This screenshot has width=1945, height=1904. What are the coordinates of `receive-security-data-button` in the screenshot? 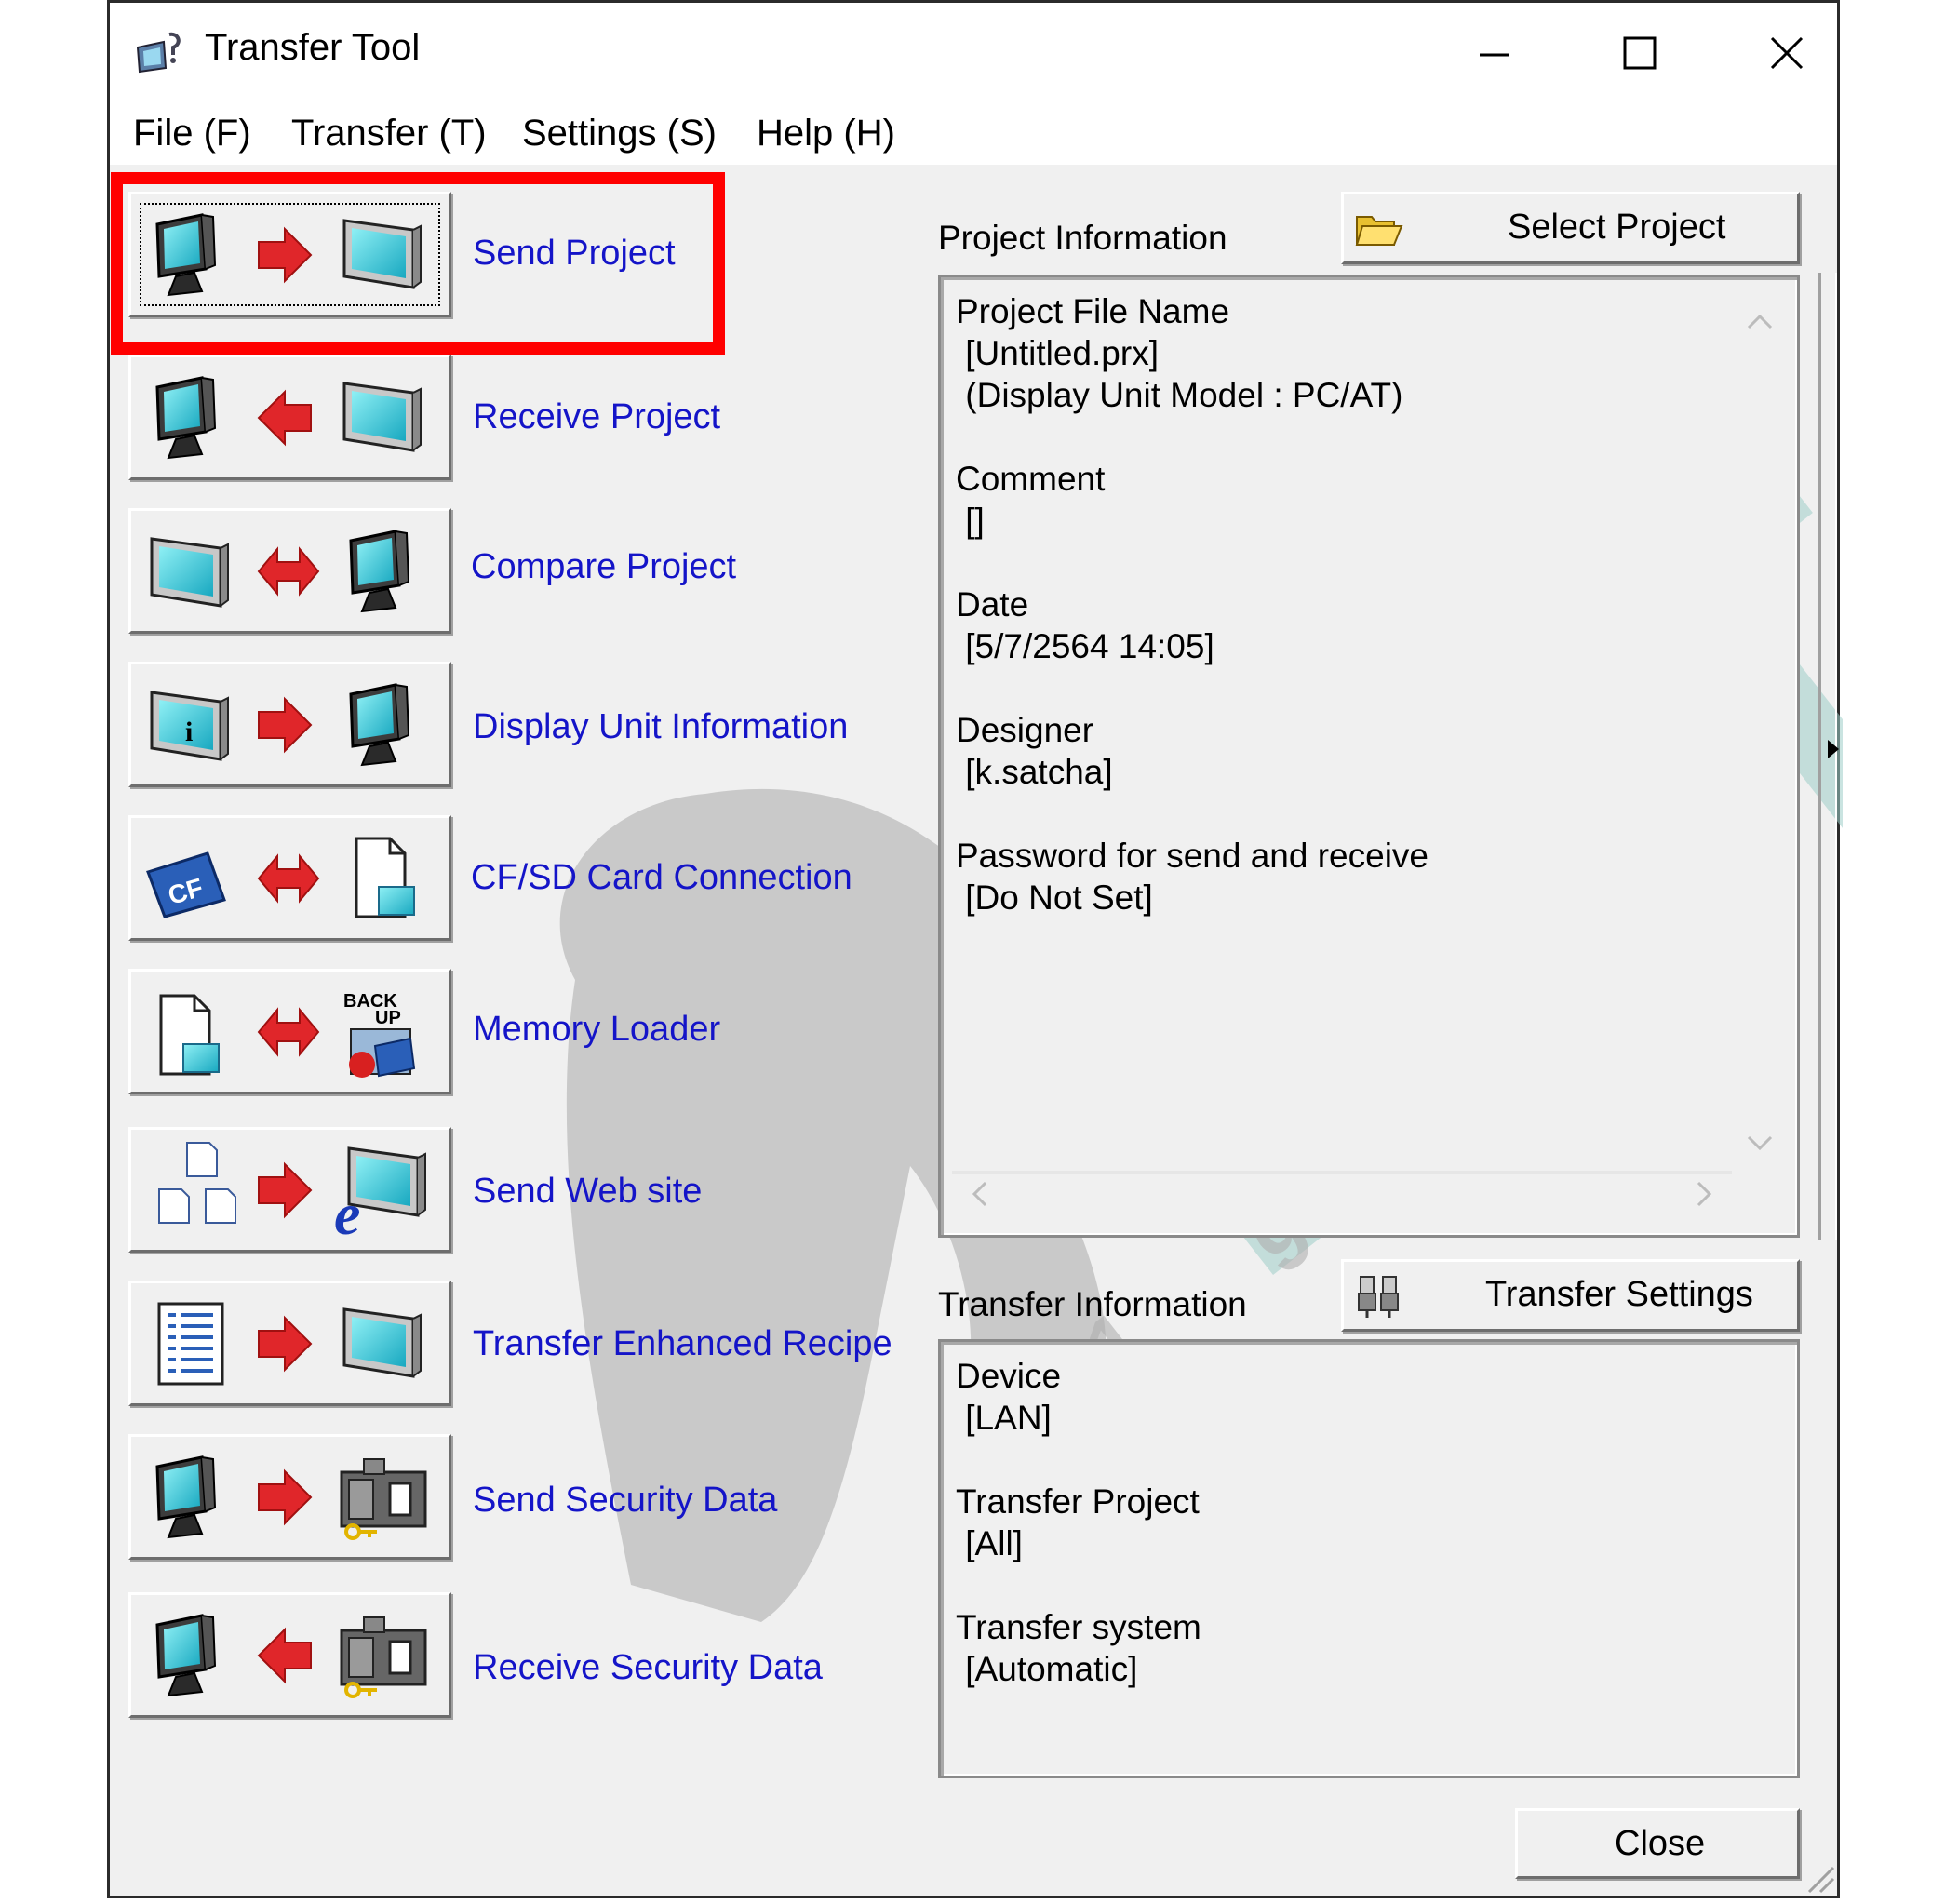 It's located at (289, 1655).